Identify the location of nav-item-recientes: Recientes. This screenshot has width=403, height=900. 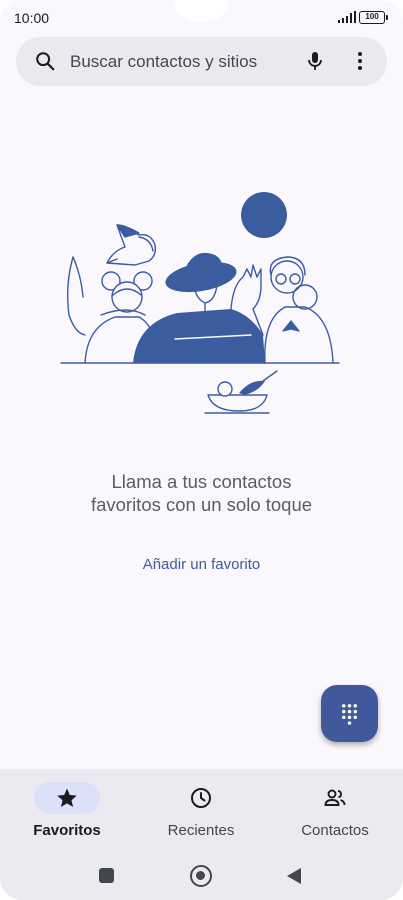
(201, 815).